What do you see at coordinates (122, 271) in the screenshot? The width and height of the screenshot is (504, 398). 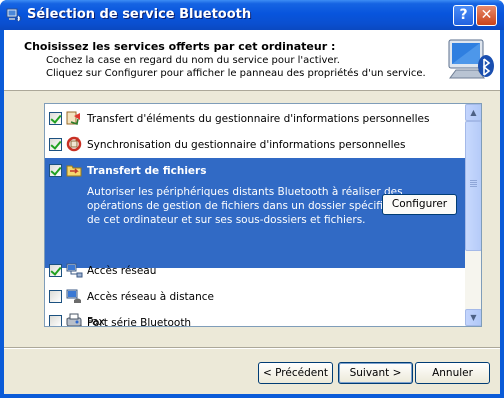 I see `service-label: Accès réseau` at bounding box center [122, 271].